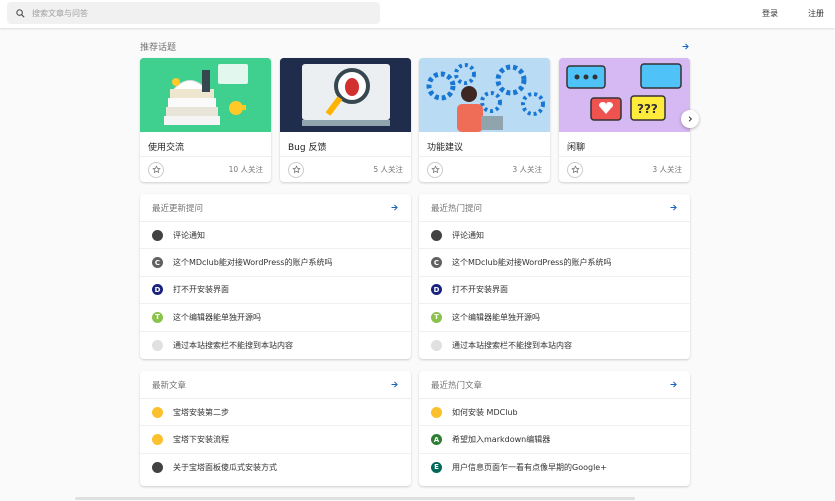 This screenshot has width=835, height=501. Describe the element at coordinates (245, 169) in the screenshot. I see `follow-count: 10 人关注` at that location.